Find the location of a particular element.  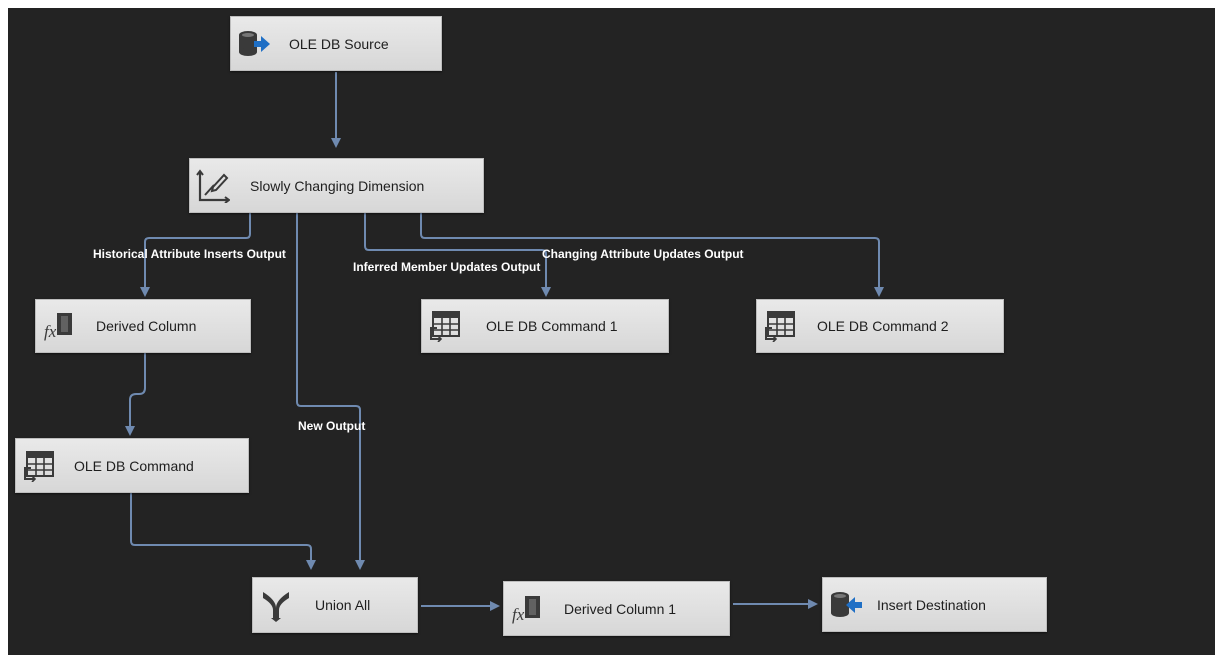

ole-db-command-1-node: OLE DB Command 1 is located at coordinates (545, 326).